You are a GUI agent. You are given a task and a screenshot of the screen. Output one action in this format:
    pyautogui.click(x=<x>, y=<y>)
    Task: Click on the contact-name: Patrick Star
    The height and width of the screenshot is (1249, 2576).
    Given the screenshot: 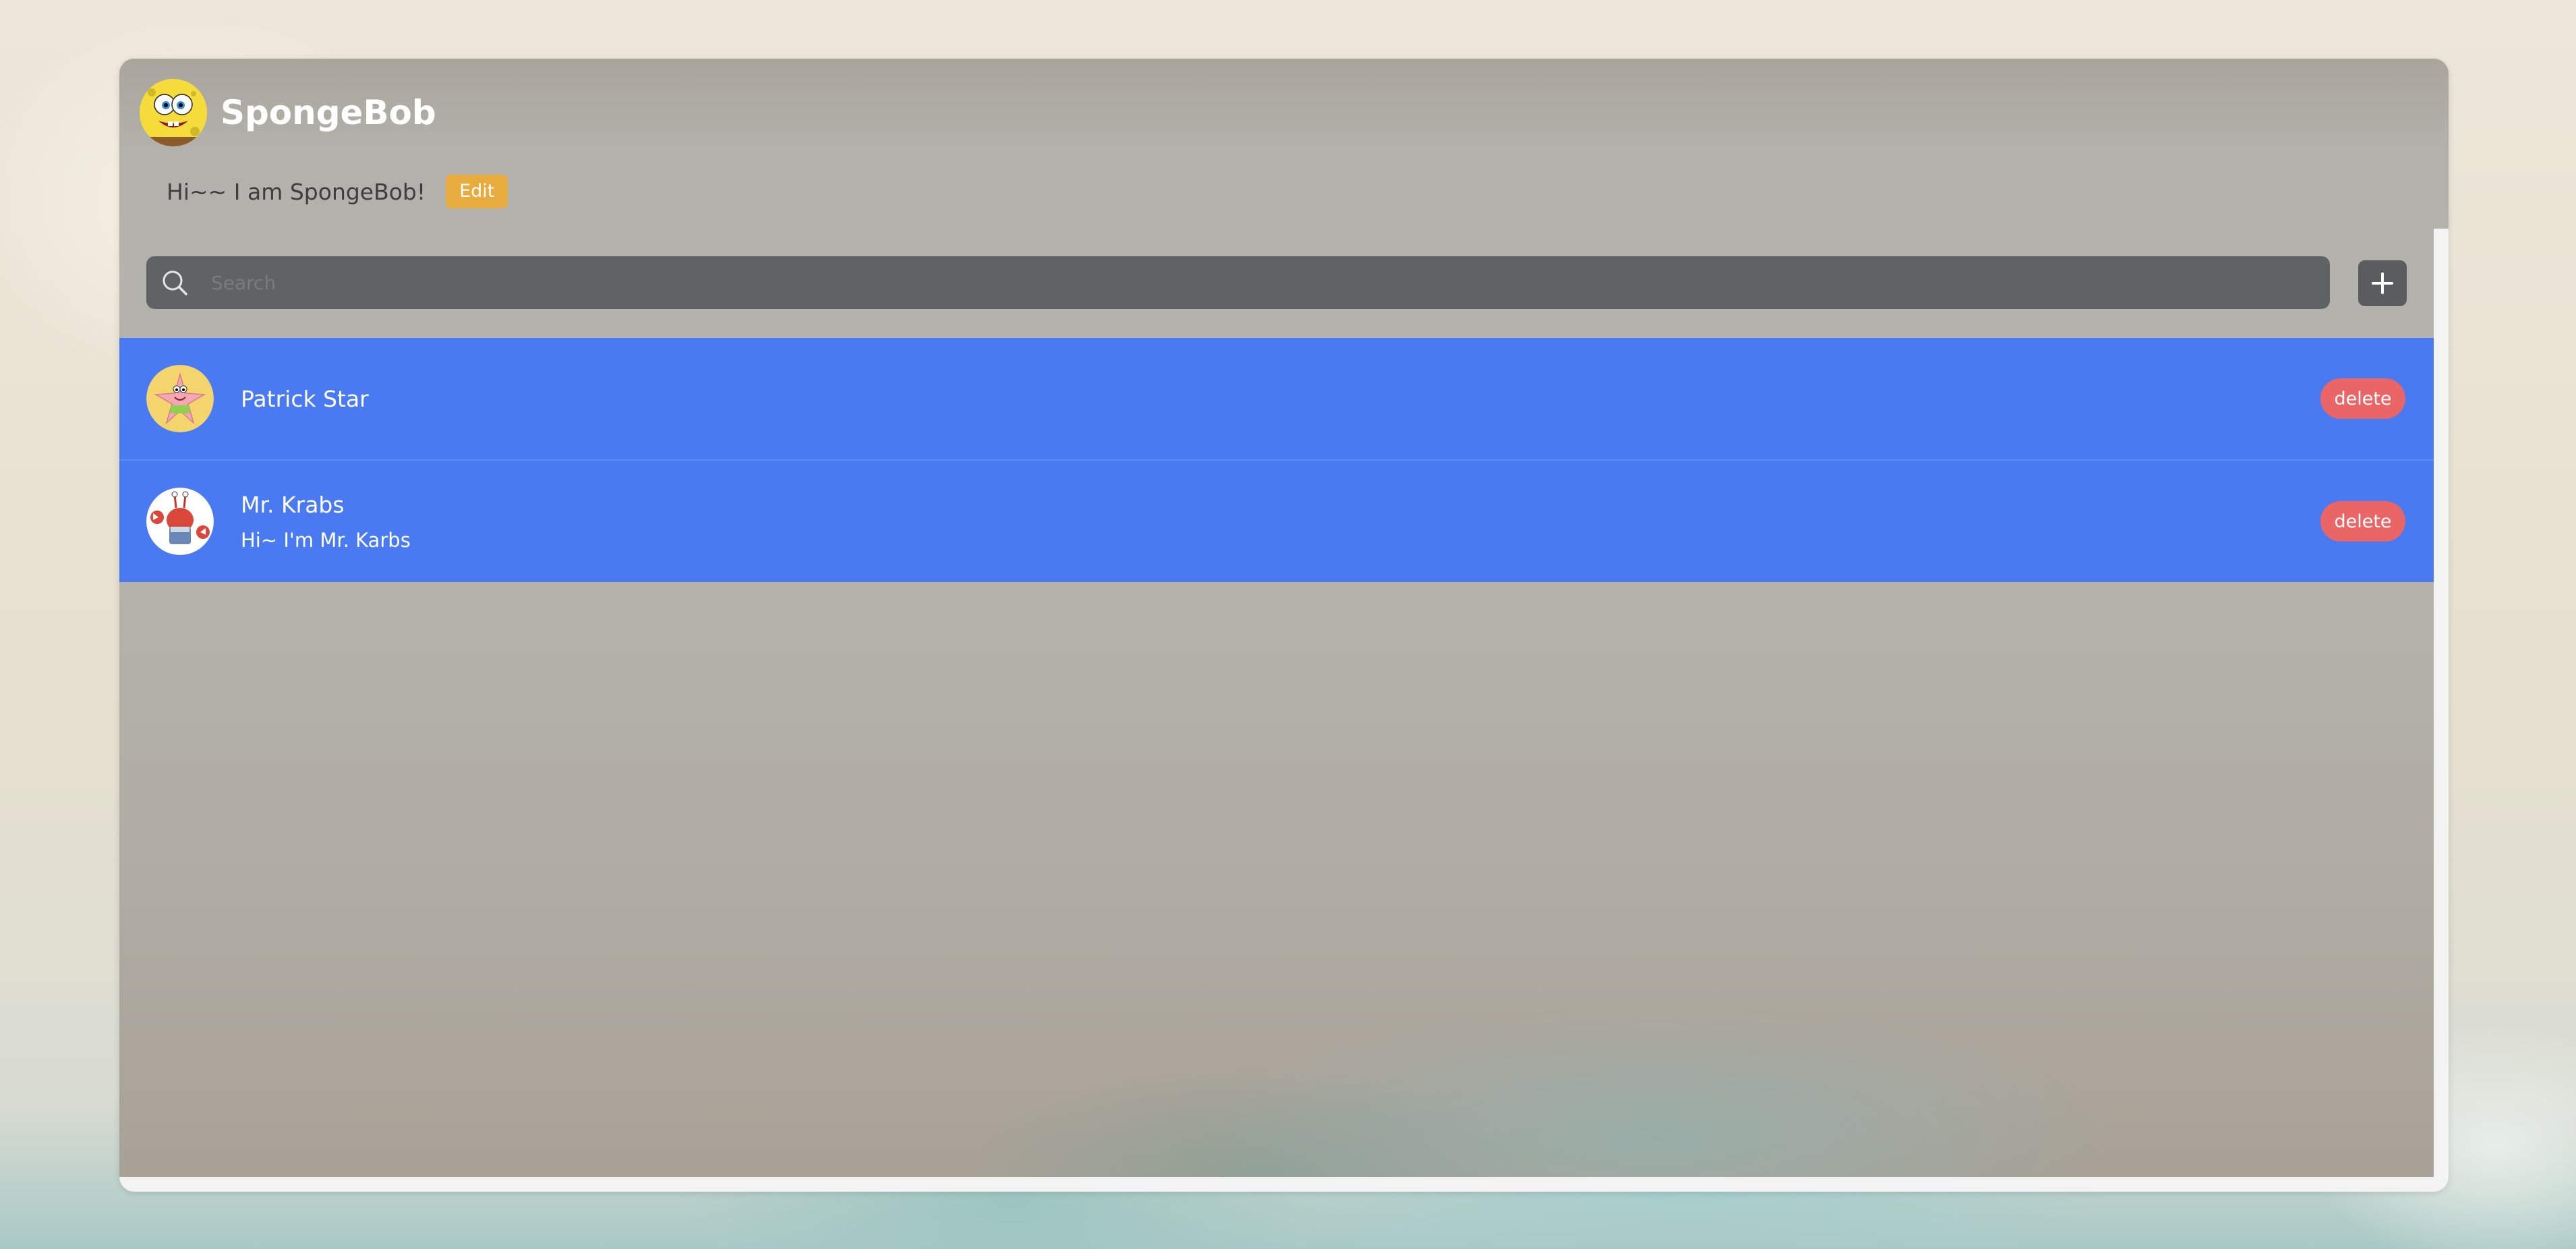 What is the action you would take?
    pyautogui.click(x=305, y=398)
    